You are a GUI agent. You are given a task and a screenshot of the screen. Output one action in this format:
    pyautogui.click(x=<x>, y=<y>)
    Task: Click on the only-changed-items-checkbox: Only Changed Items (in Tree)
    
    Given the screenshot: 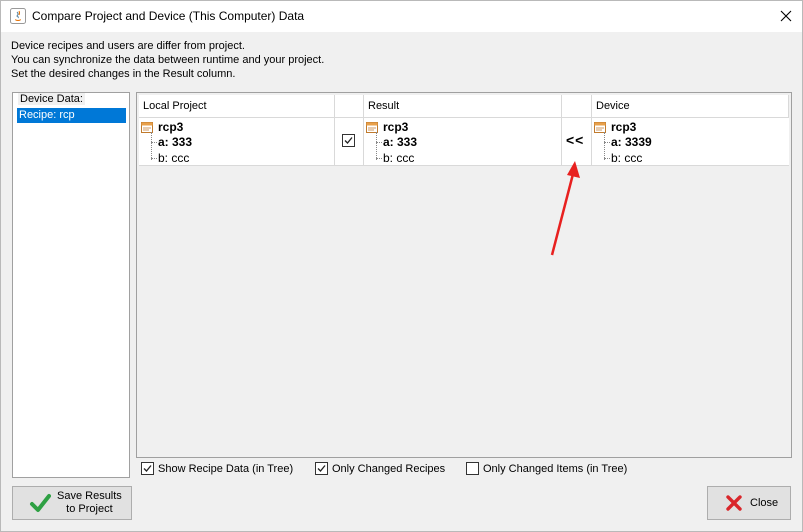 What is the action you would take?
    pyautogui.click(x=546, y=468)
    